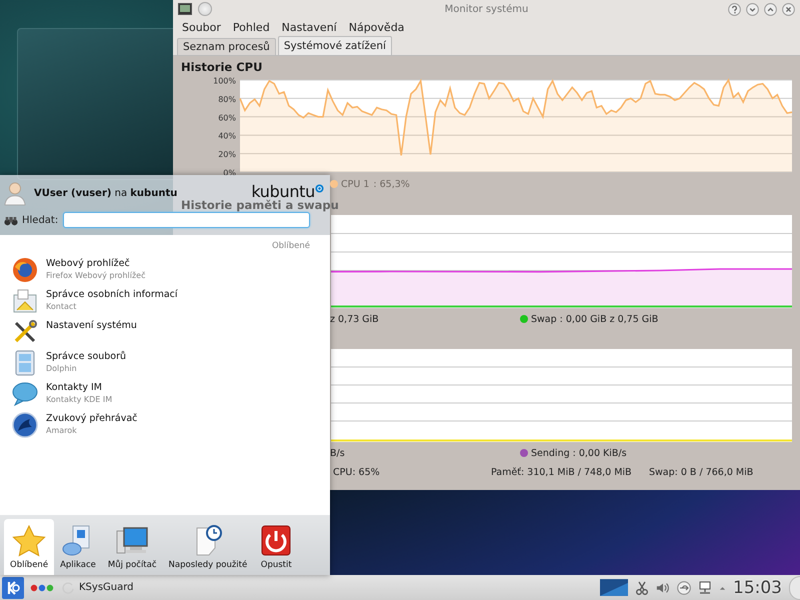 The height and width of the screenshot is (600, 800). I want to click on axis-tick-label: 60%, so click(227, 117).